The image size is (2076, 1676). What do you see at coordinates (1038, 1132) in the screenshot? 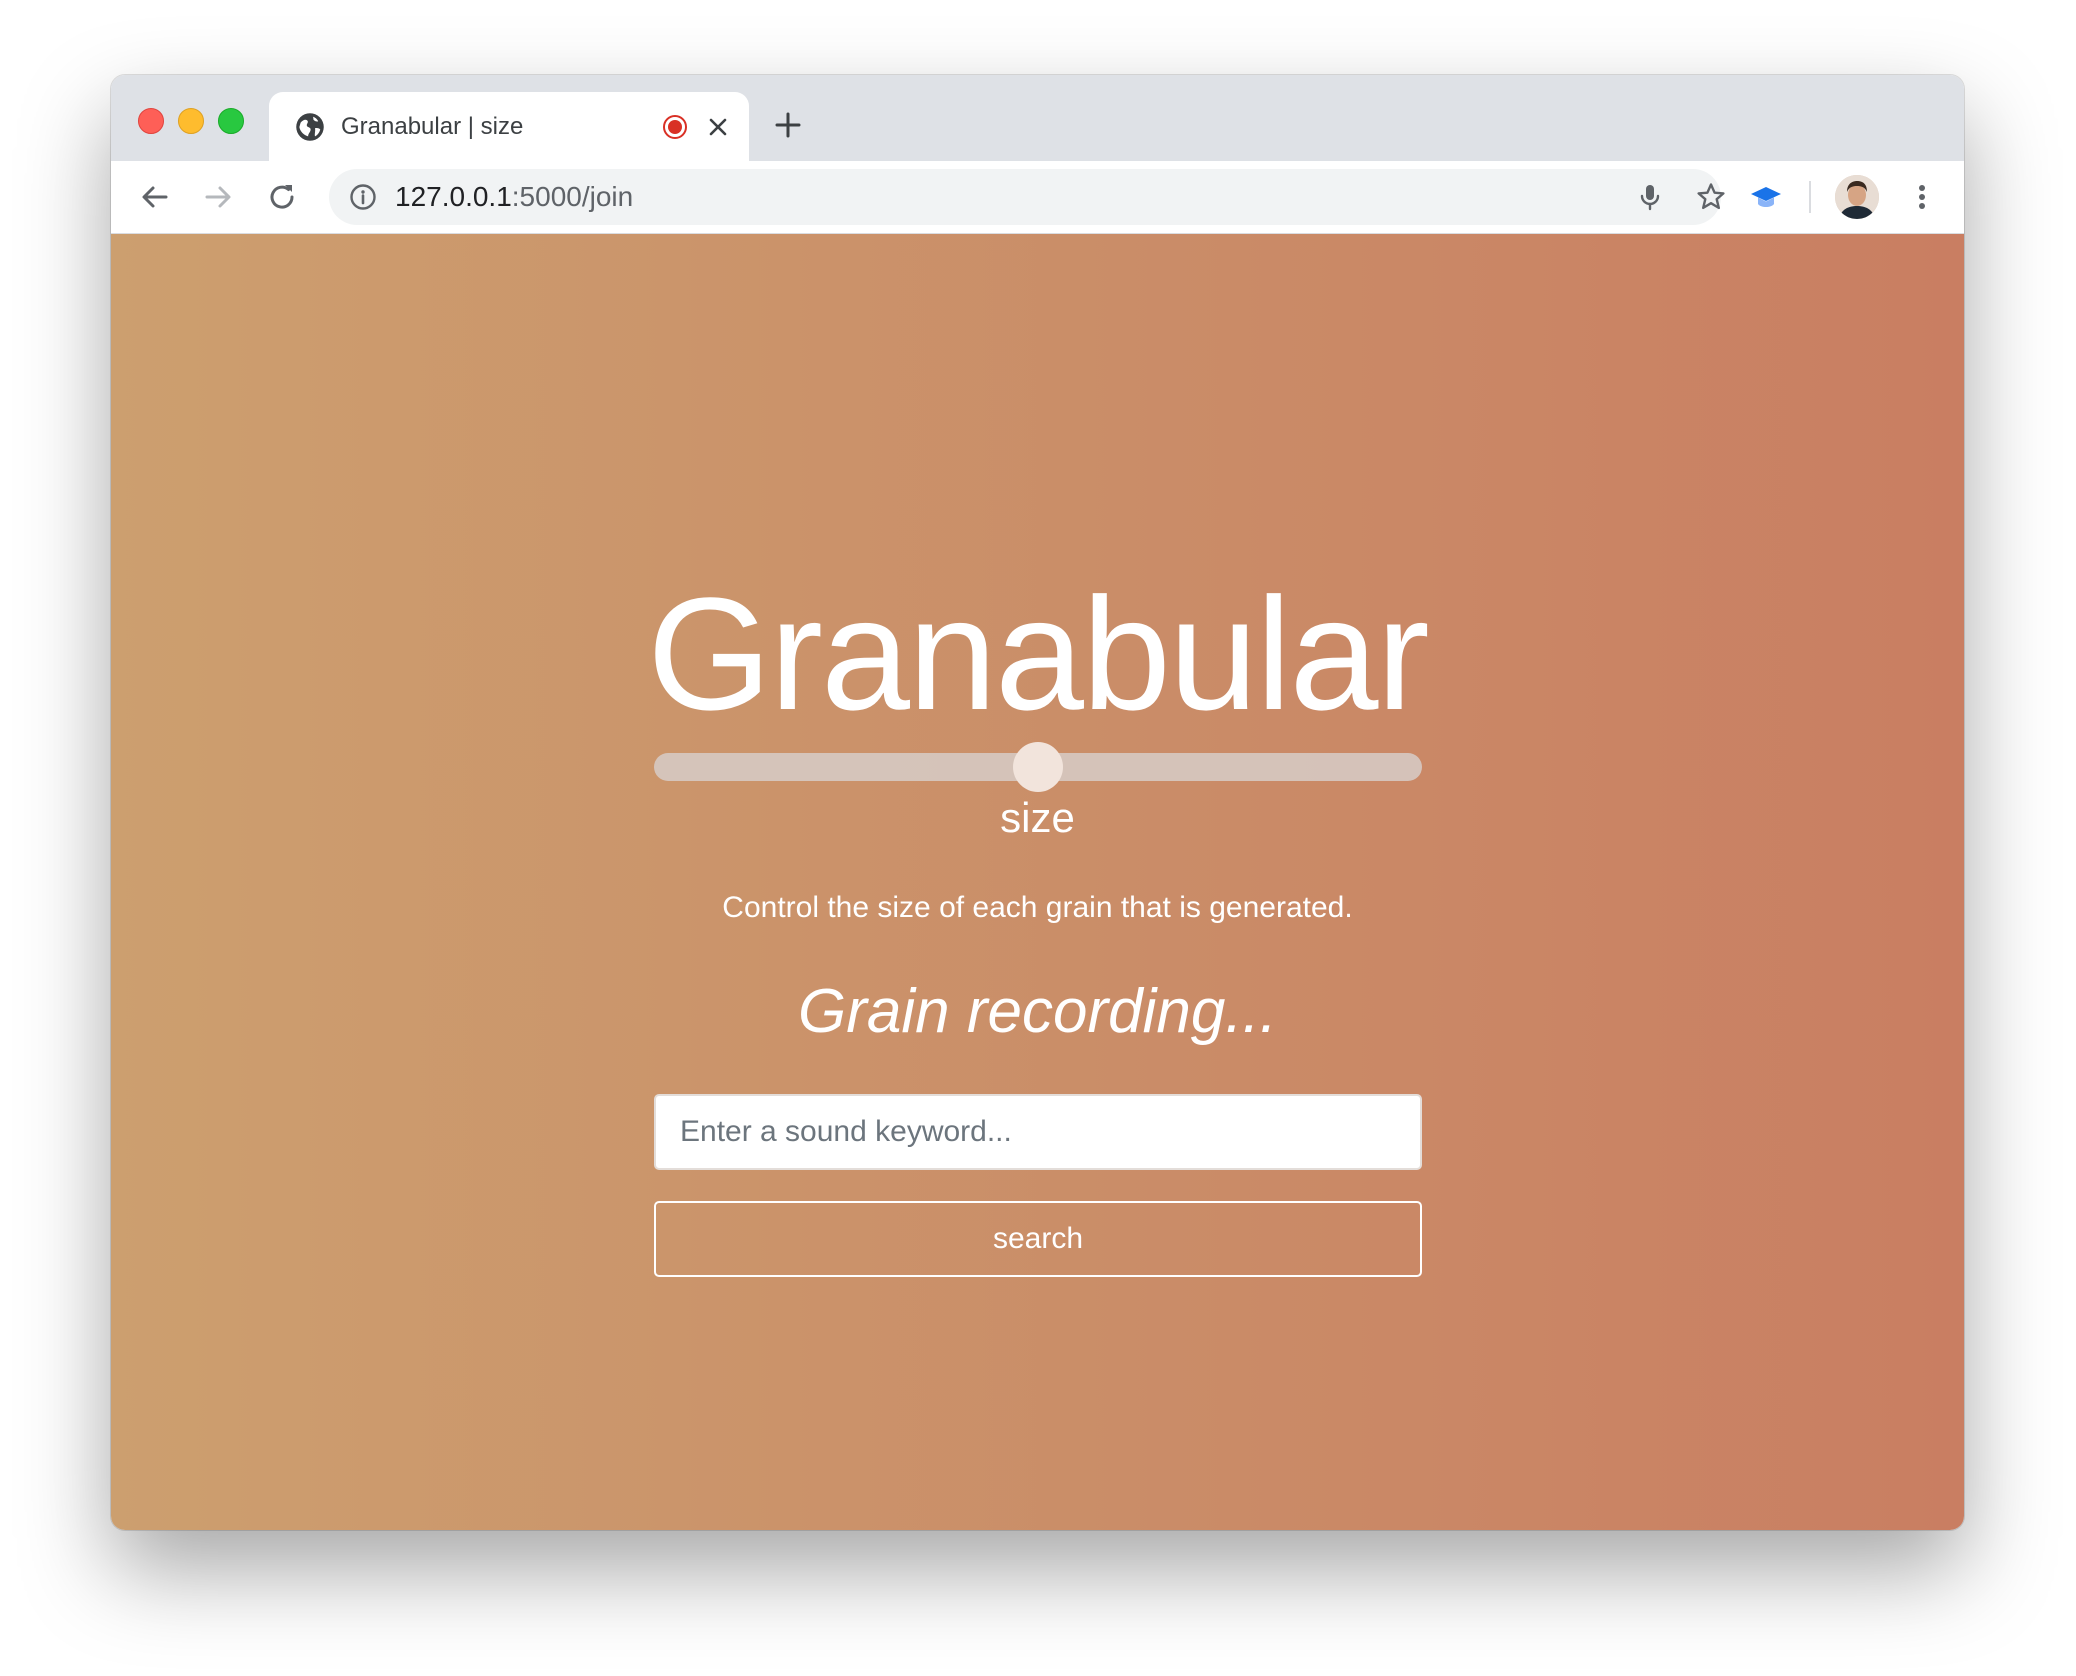
I see `sound-keyword-input` at bounding box center [1038, 1132].